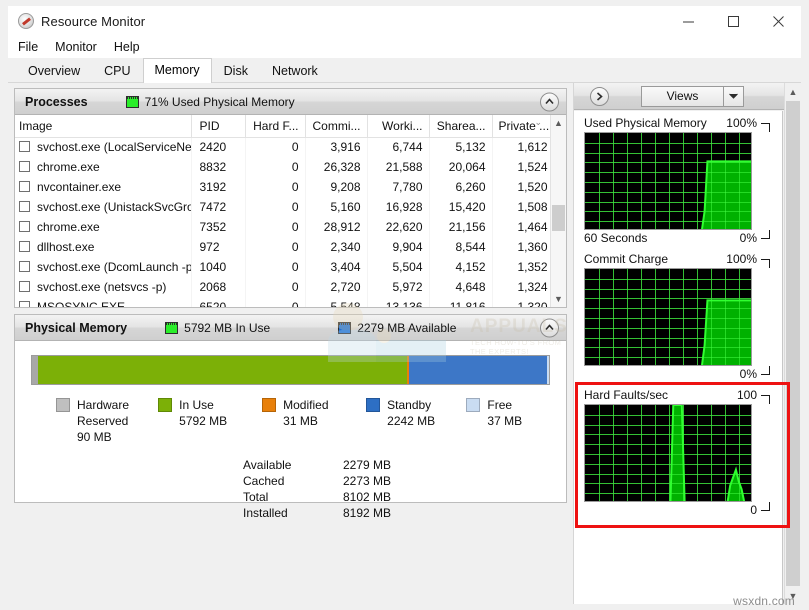 The image size is (809, 610). Describe the element at coordinates (366, 513) in the screenshot. I see `stat-value: 8192 MB` at that location.